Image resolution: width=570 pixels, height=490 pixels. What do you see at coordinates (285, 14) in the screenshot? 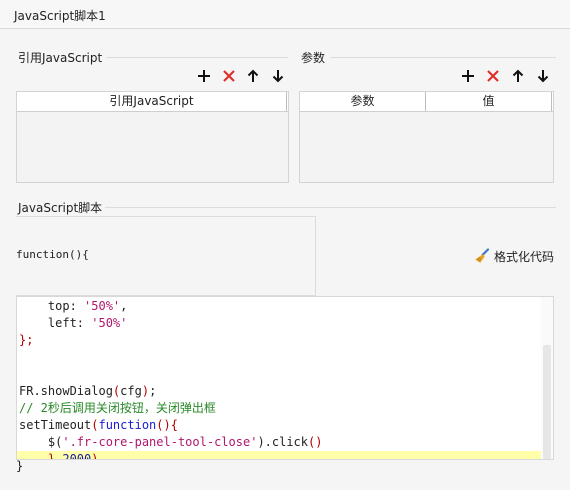
I see `window-titlebar: JavaScript脚本1` at bounding box center [285, 14].